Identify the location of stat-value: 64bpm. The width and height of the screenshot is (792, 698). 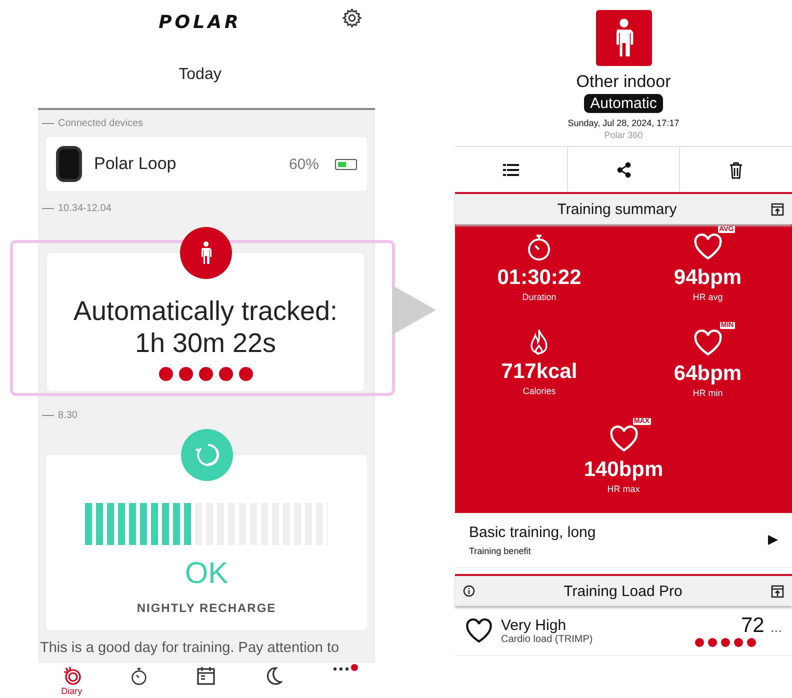
(708, 374).